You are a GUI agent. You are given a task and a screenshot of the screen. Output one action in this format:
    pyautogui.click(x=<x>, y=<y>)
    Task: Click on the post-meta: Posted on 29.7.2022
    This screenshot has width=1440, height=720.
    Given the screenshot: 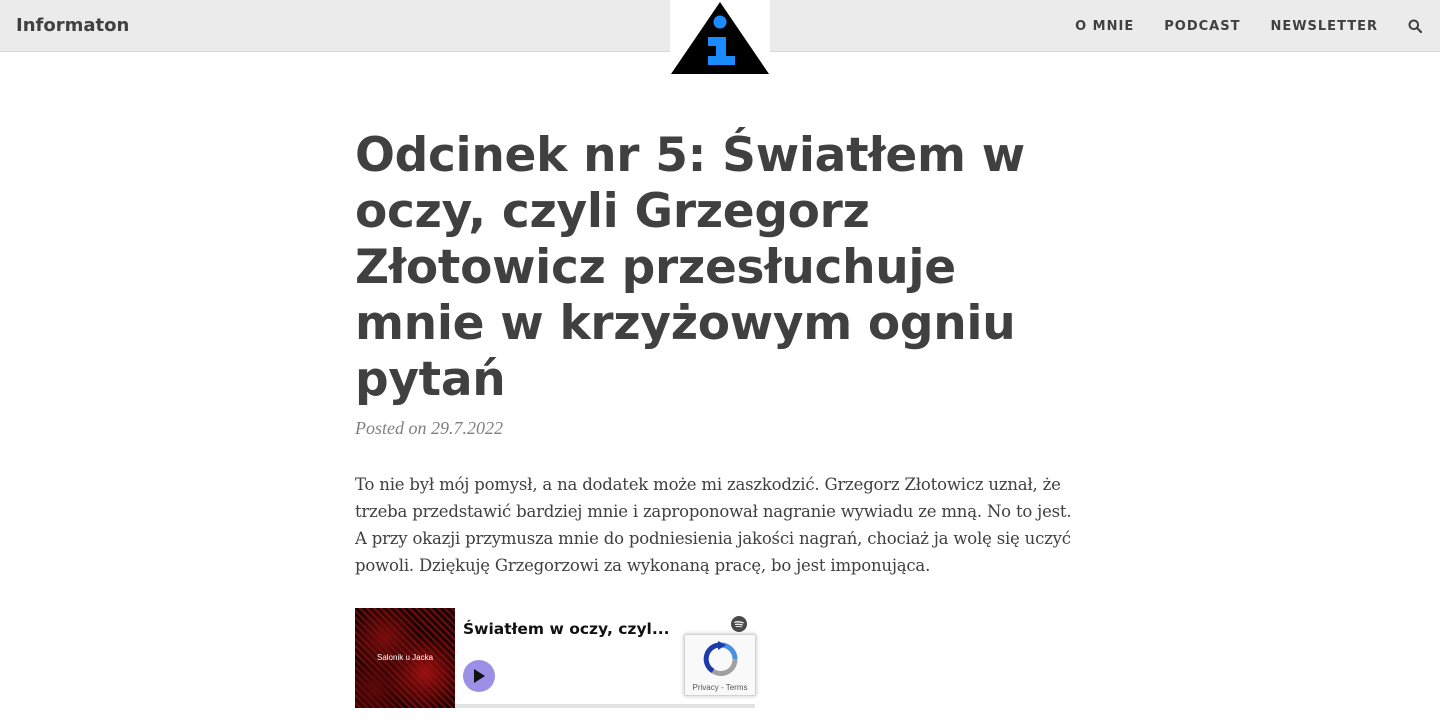 What is the action you would take?
    pyautogui.click(x=720, y=428)
    